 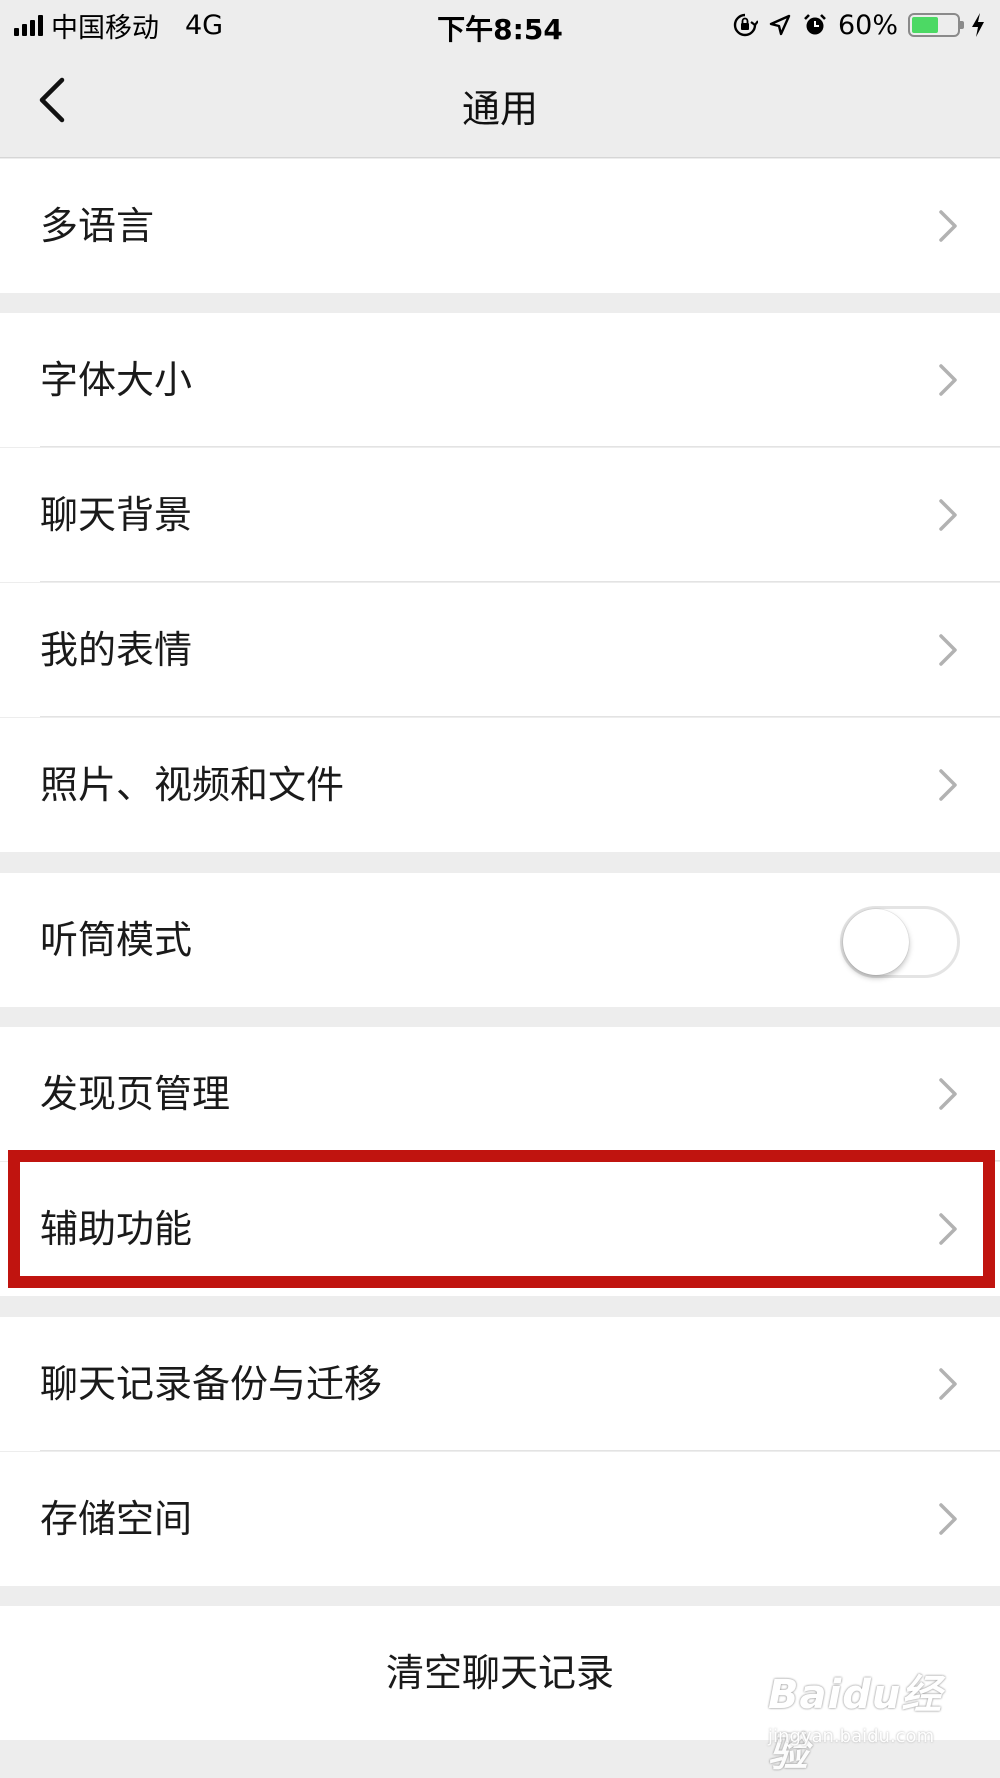 I want to click on row-multi-language: 多语言, so click(x=500, y=226).